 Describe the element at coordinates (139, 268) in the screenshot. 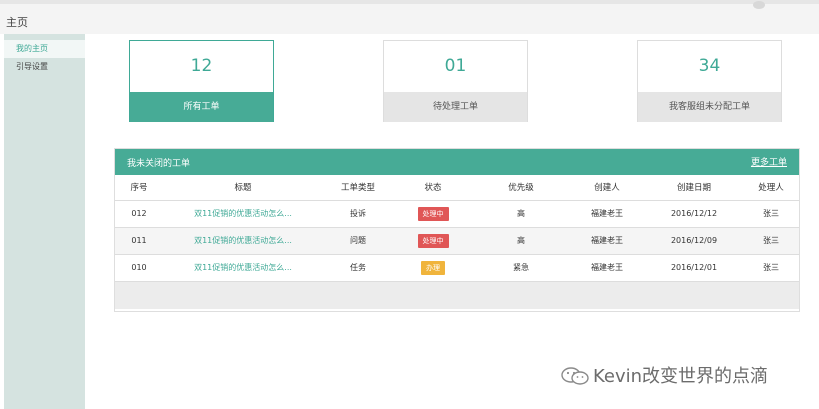

I see `ticket-id: 010` at that location.